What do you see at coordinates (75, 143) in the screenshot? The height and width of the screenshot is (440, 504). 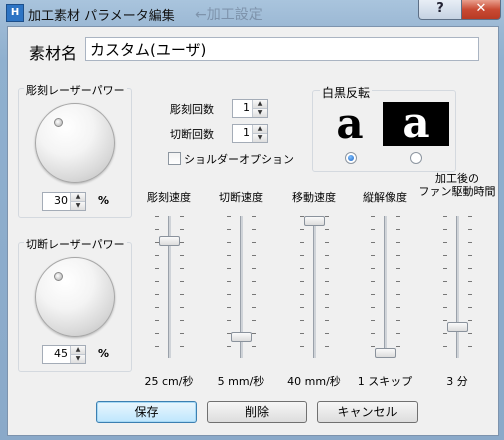 I see `engrave-power-knob` at bounding box center [75, 143].